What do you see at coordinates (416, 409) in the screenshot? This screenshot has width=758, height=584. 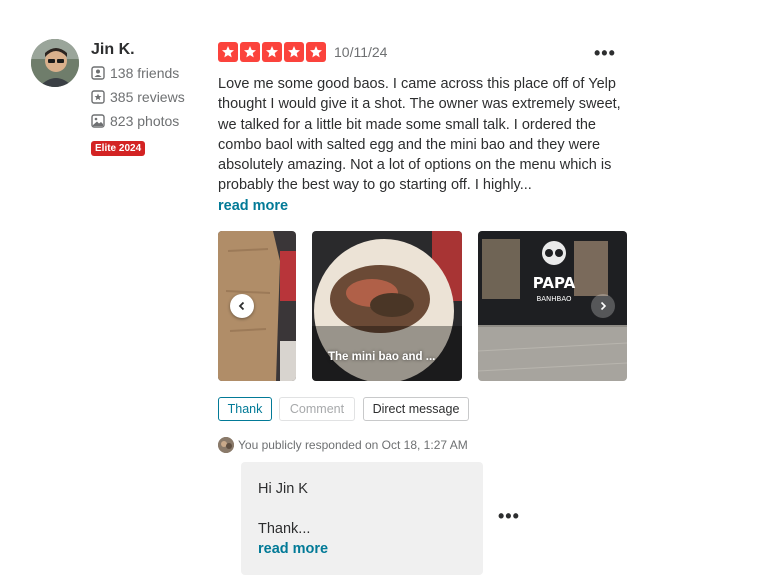 I see `direct-message-button: Direct message` at bounding box center [416, 409].